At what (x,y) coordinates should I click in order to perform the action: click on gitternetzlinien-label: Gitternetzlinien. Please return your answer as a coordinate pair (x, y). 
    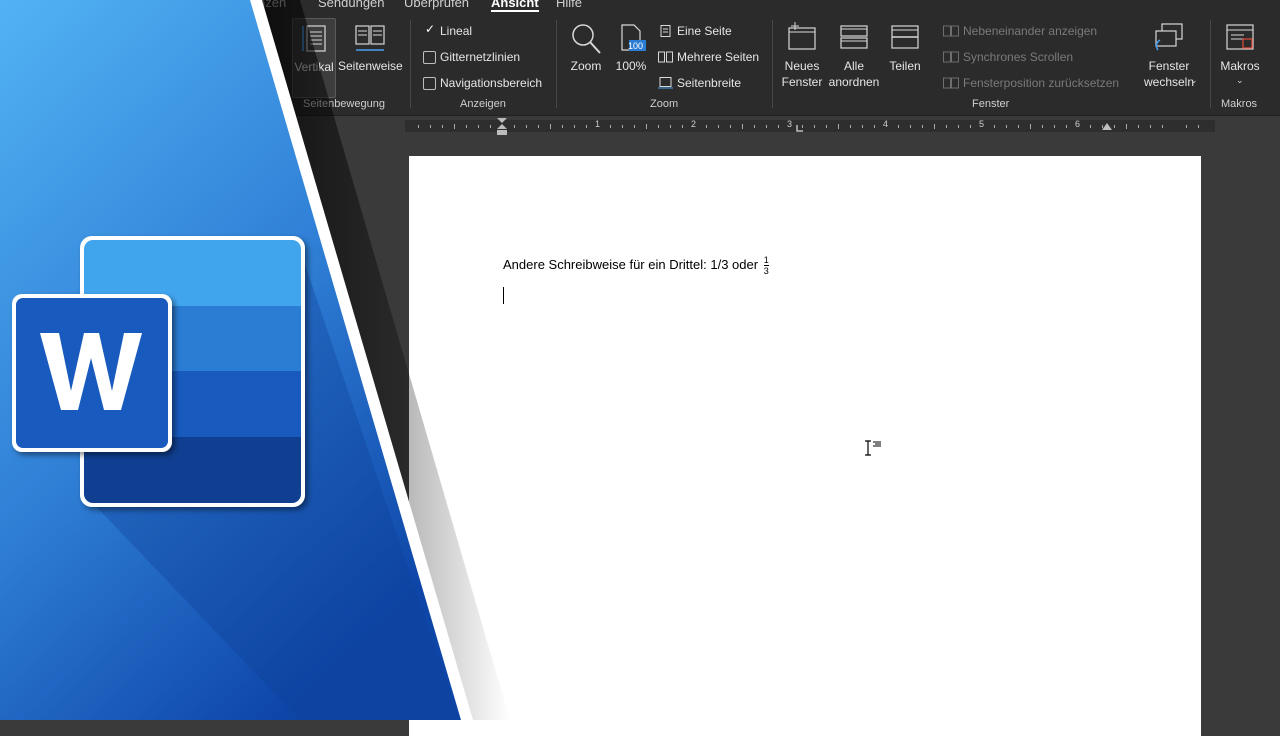
    Looking at the image, I should click on (480, 57).